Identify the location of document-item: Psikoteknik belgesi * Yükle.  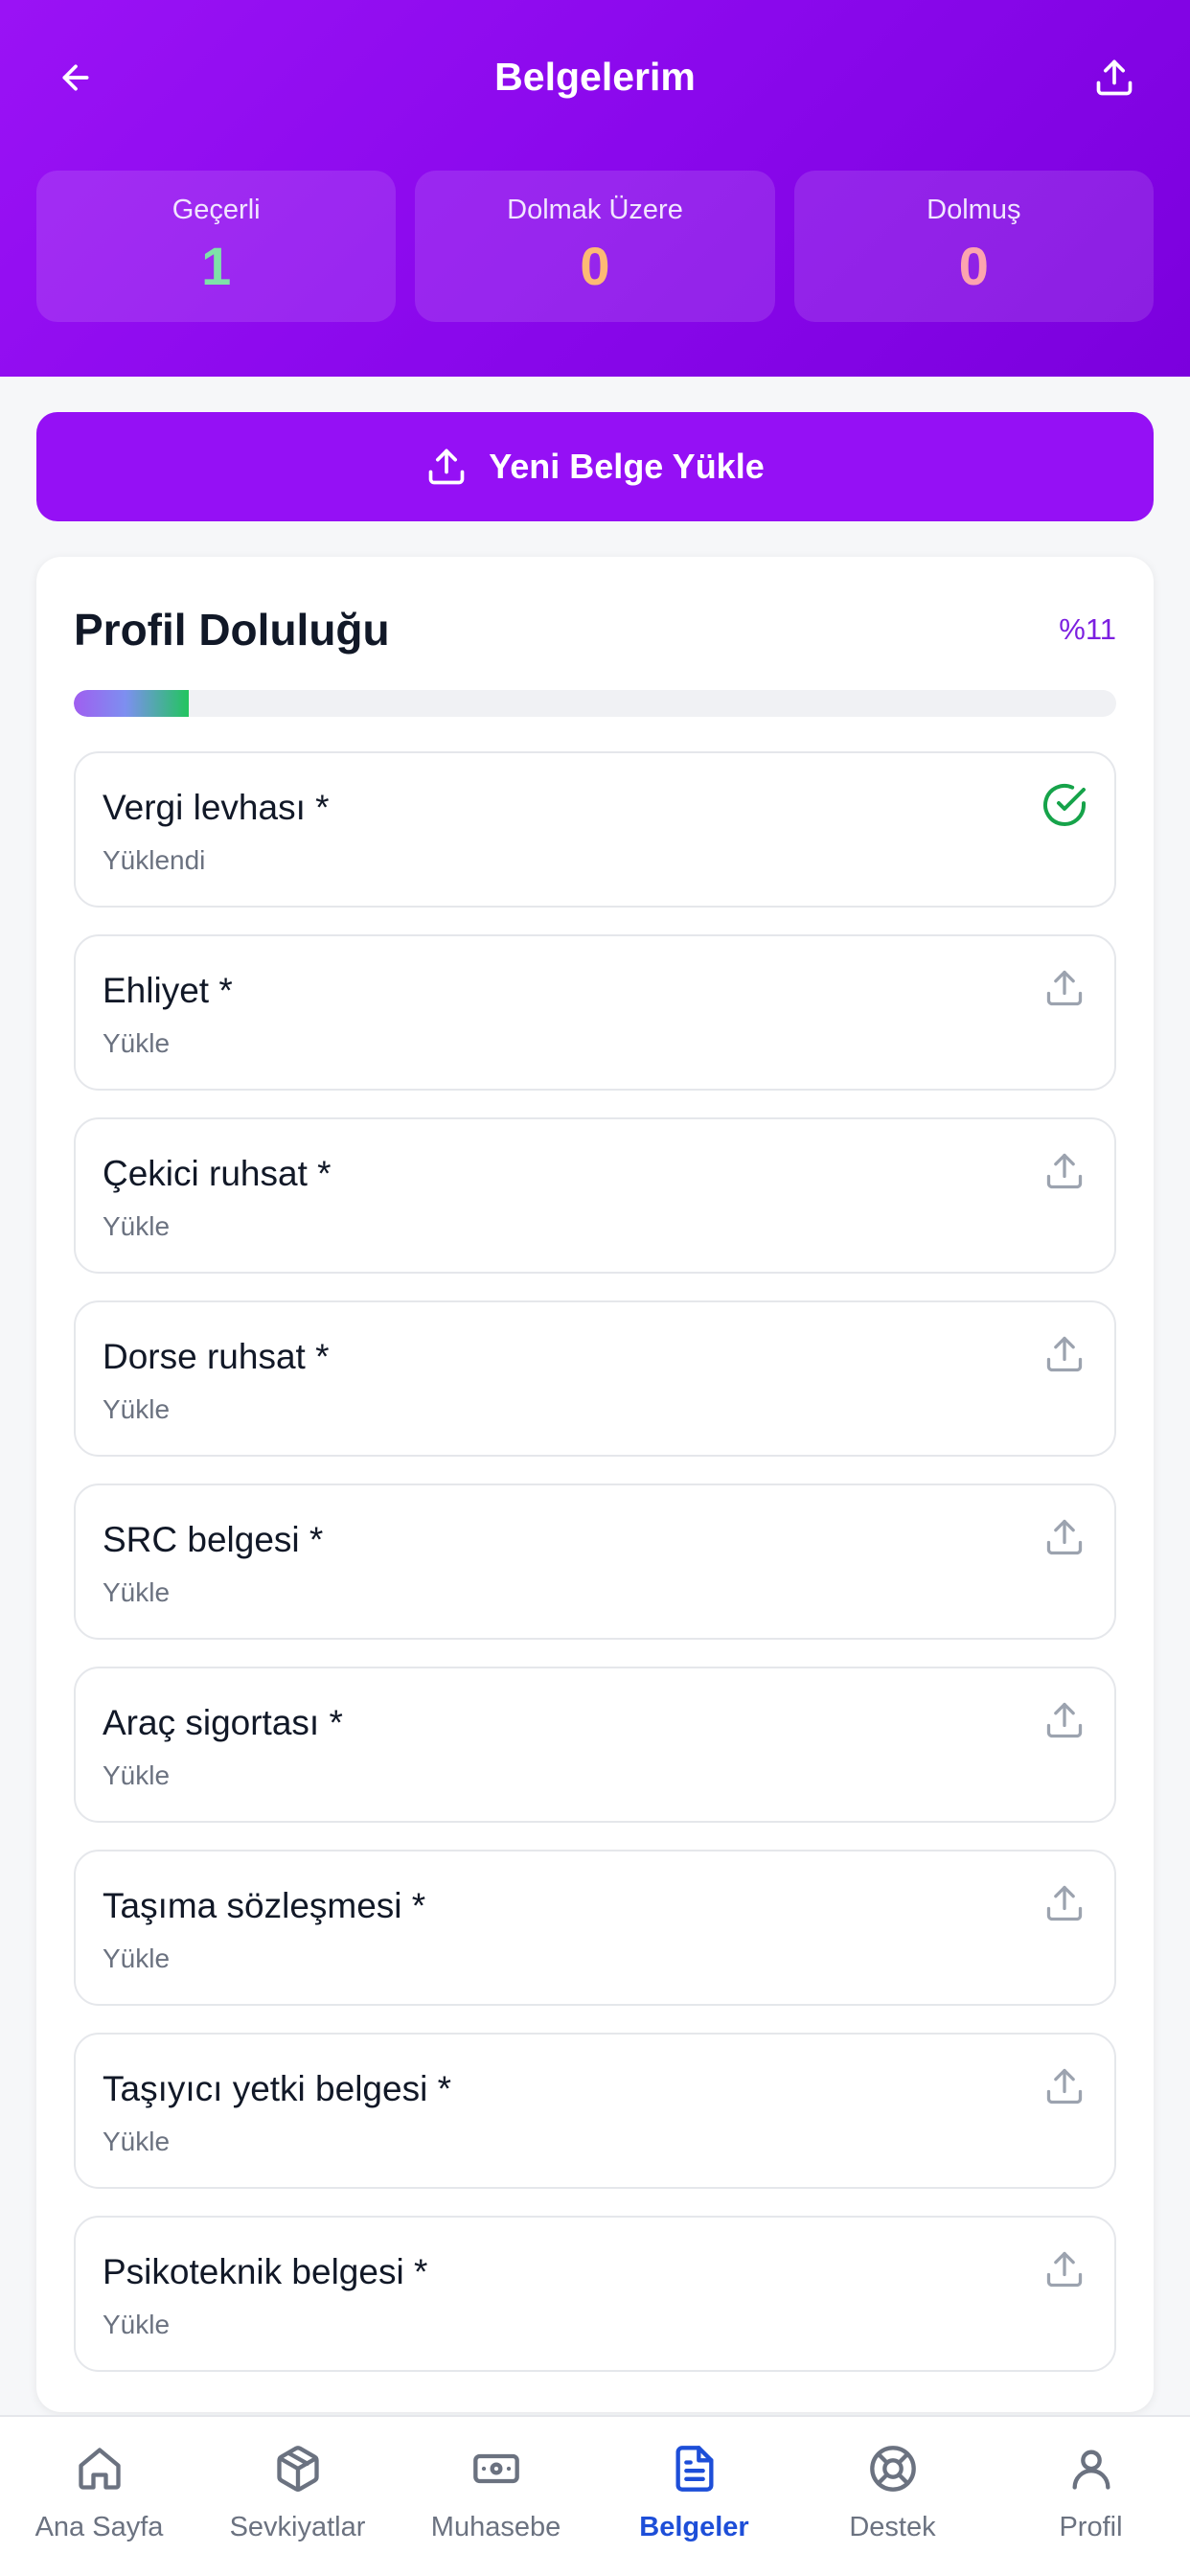
(595, 2294).